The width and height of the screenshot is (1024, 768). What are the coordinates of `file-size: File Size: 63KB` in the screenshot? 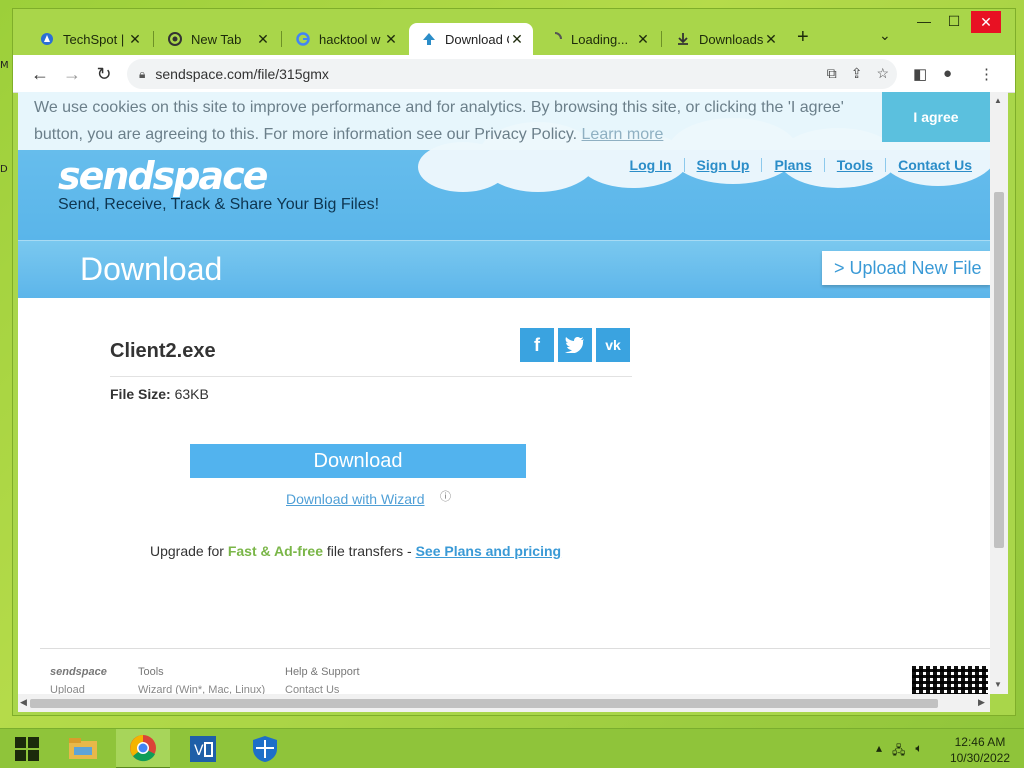 It's located at (159, 394).